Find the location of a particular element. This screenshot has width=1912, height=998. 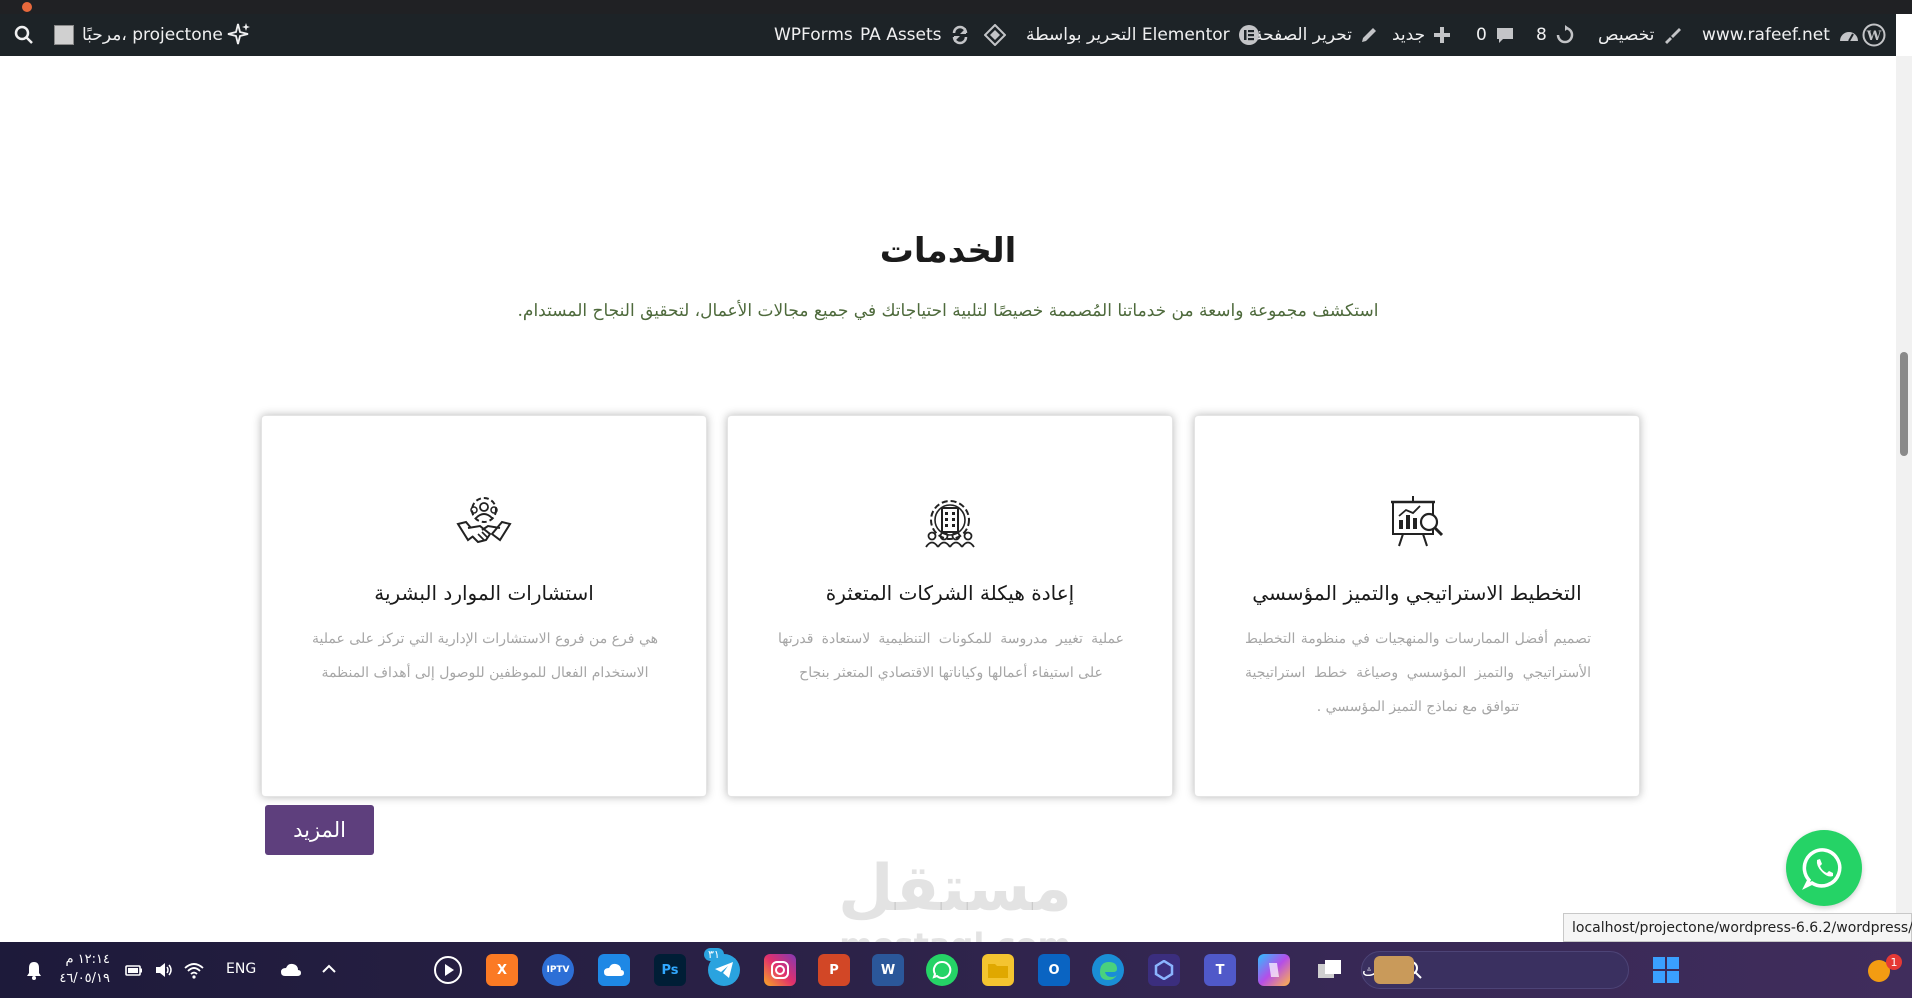

taskbar-clock: ١٢:١٤ م ٤٦/٠٥/١٩ is located at coordinates (80, 969).